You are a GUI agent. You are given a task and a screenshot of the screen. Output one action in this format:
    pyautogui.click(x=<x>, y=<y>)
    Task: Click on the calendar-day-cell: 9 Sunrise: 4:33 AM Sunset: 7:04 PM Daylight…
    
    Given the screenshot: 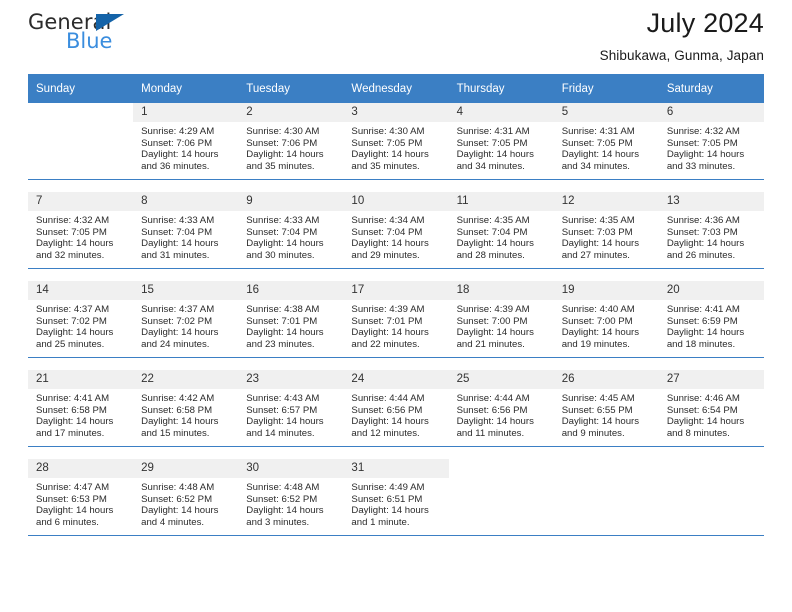 What is the action you would take?
    pyautogui.click(x=291, y=230)
    